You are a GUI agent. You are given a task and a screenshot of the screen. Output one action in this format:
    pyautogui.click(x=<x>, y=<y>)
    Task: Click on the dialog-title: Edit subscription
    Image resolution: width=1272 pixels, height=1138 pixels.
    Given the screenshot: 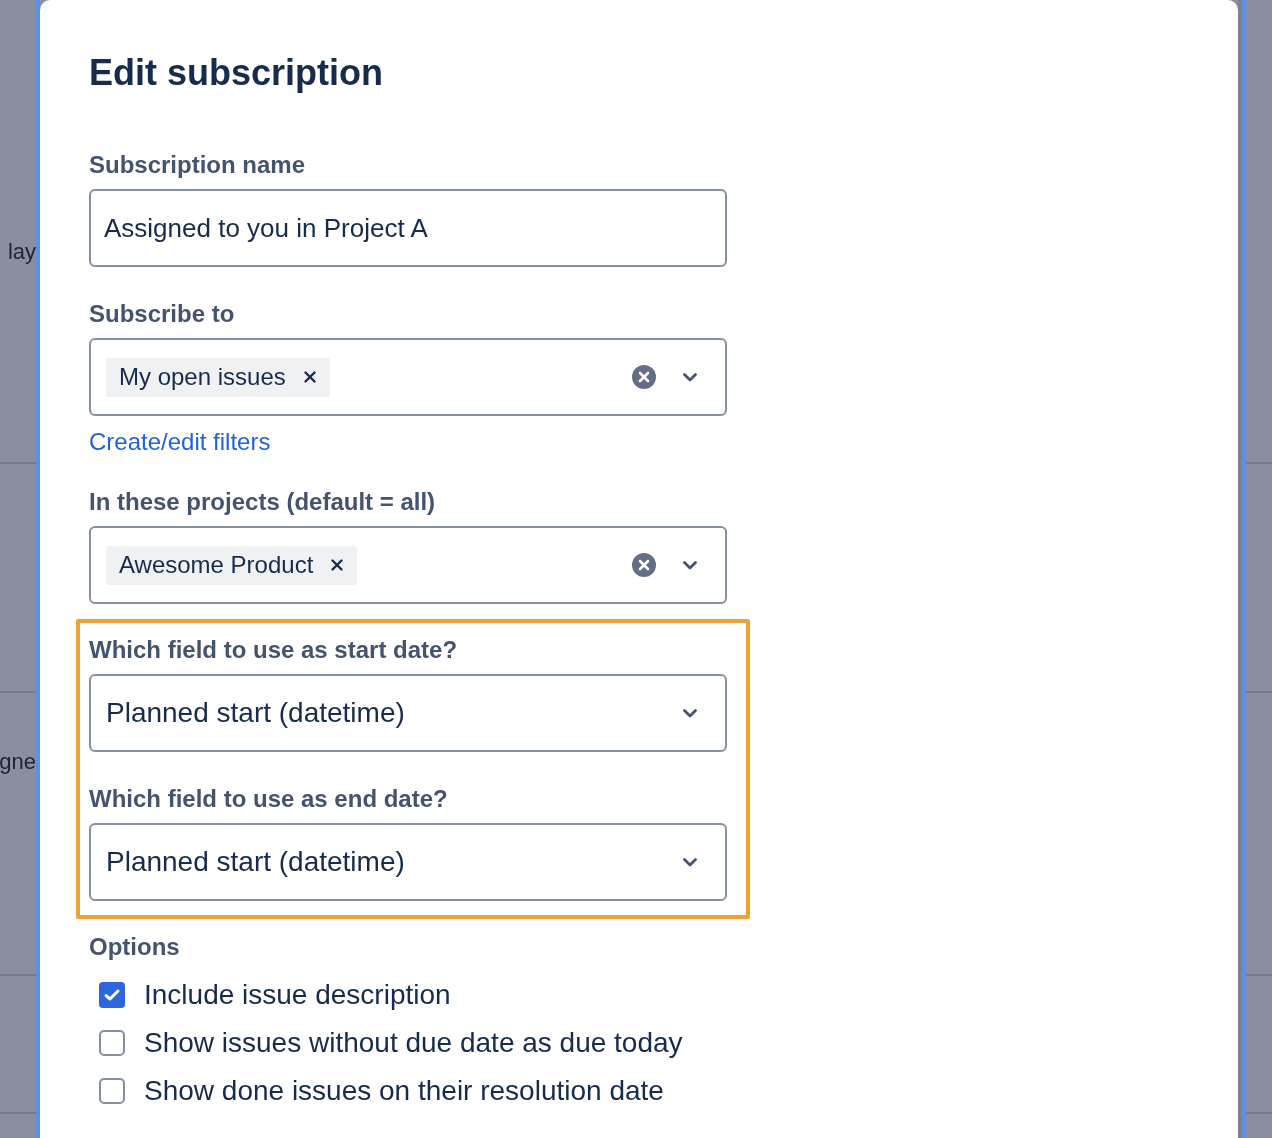 What is the action you would take?
    pyautogui.click(x=236, y=73)
    